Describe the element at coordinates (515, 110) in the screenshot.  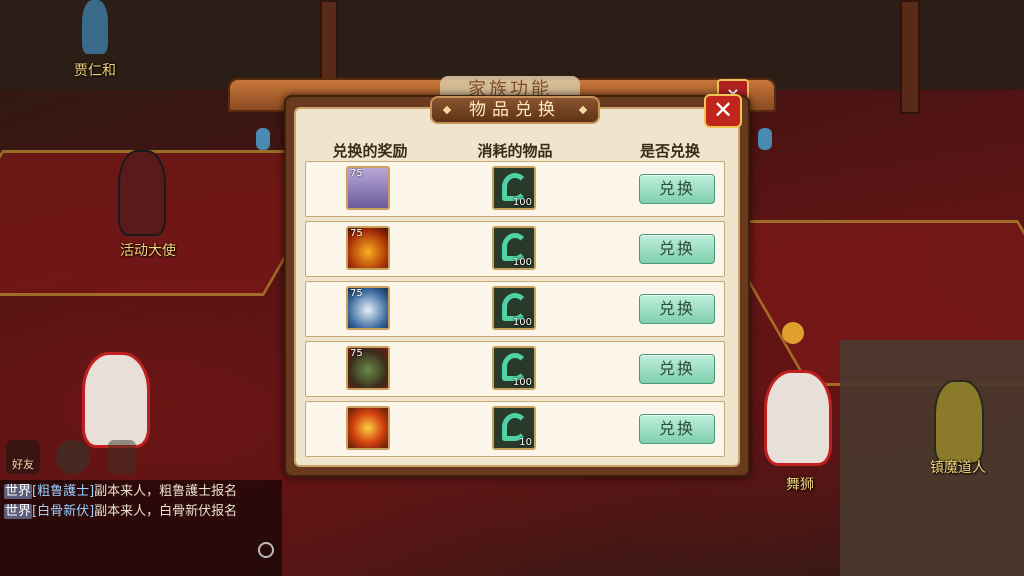
I see `dialog-title: 物品兑换` at that location.